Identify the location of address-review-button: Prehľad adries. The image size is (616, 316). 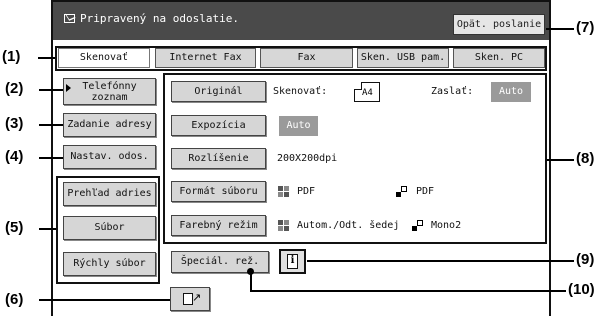
(109, 194).